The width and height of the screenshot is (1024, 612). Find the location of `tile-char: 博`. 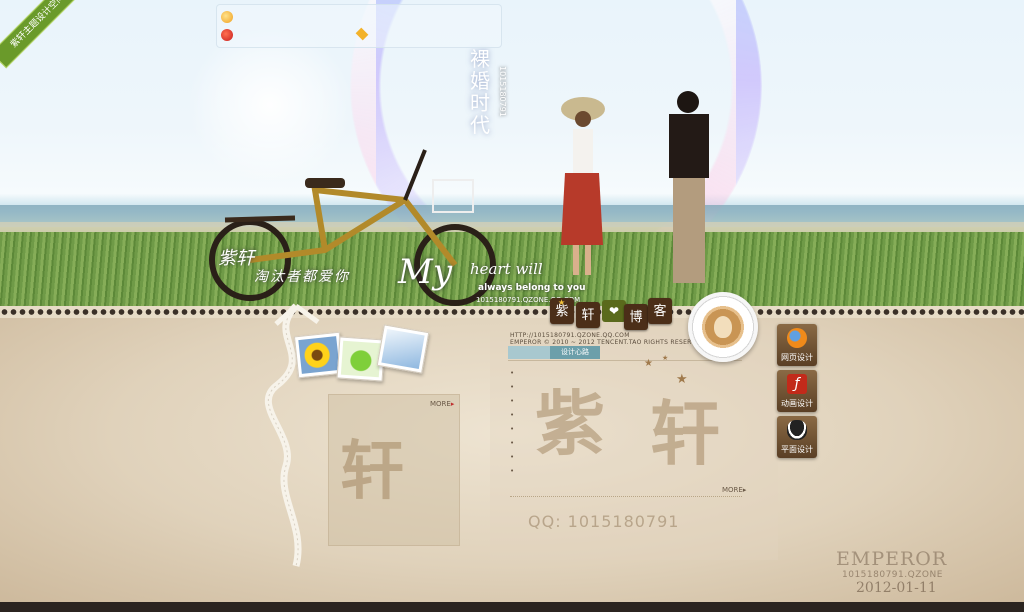

tile-char: 博 is located at coordinates (636, 317).